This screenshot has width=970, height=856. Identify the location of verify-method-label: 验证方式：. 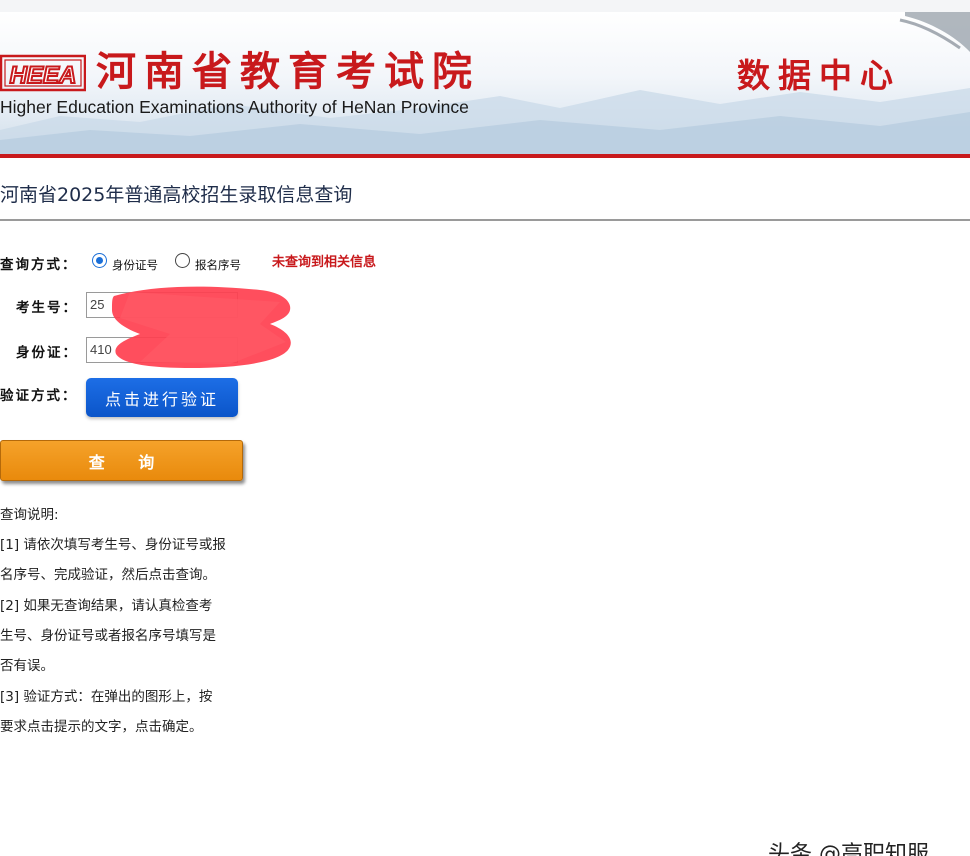
(39, 396).